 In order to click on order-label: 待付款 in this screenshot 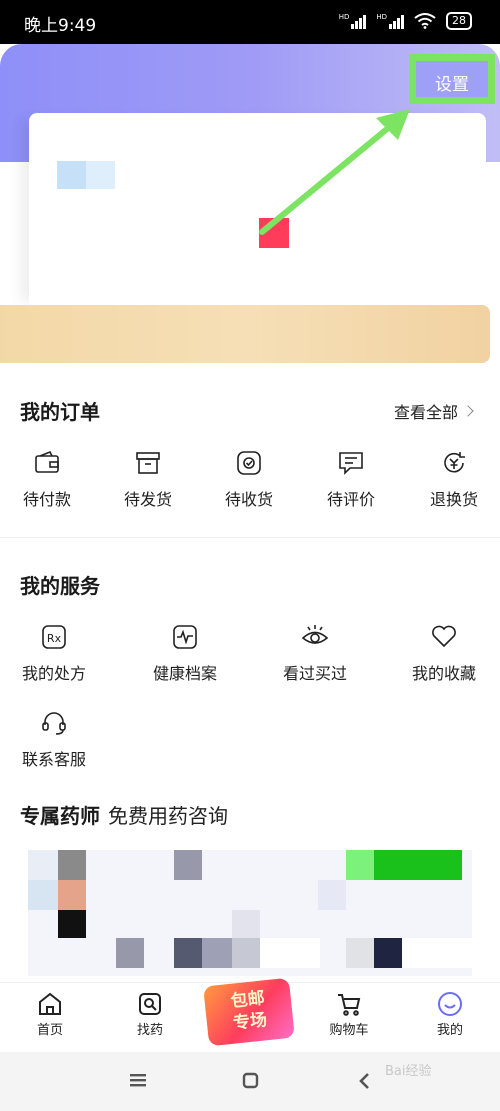, I will do `click(46, 499)`.